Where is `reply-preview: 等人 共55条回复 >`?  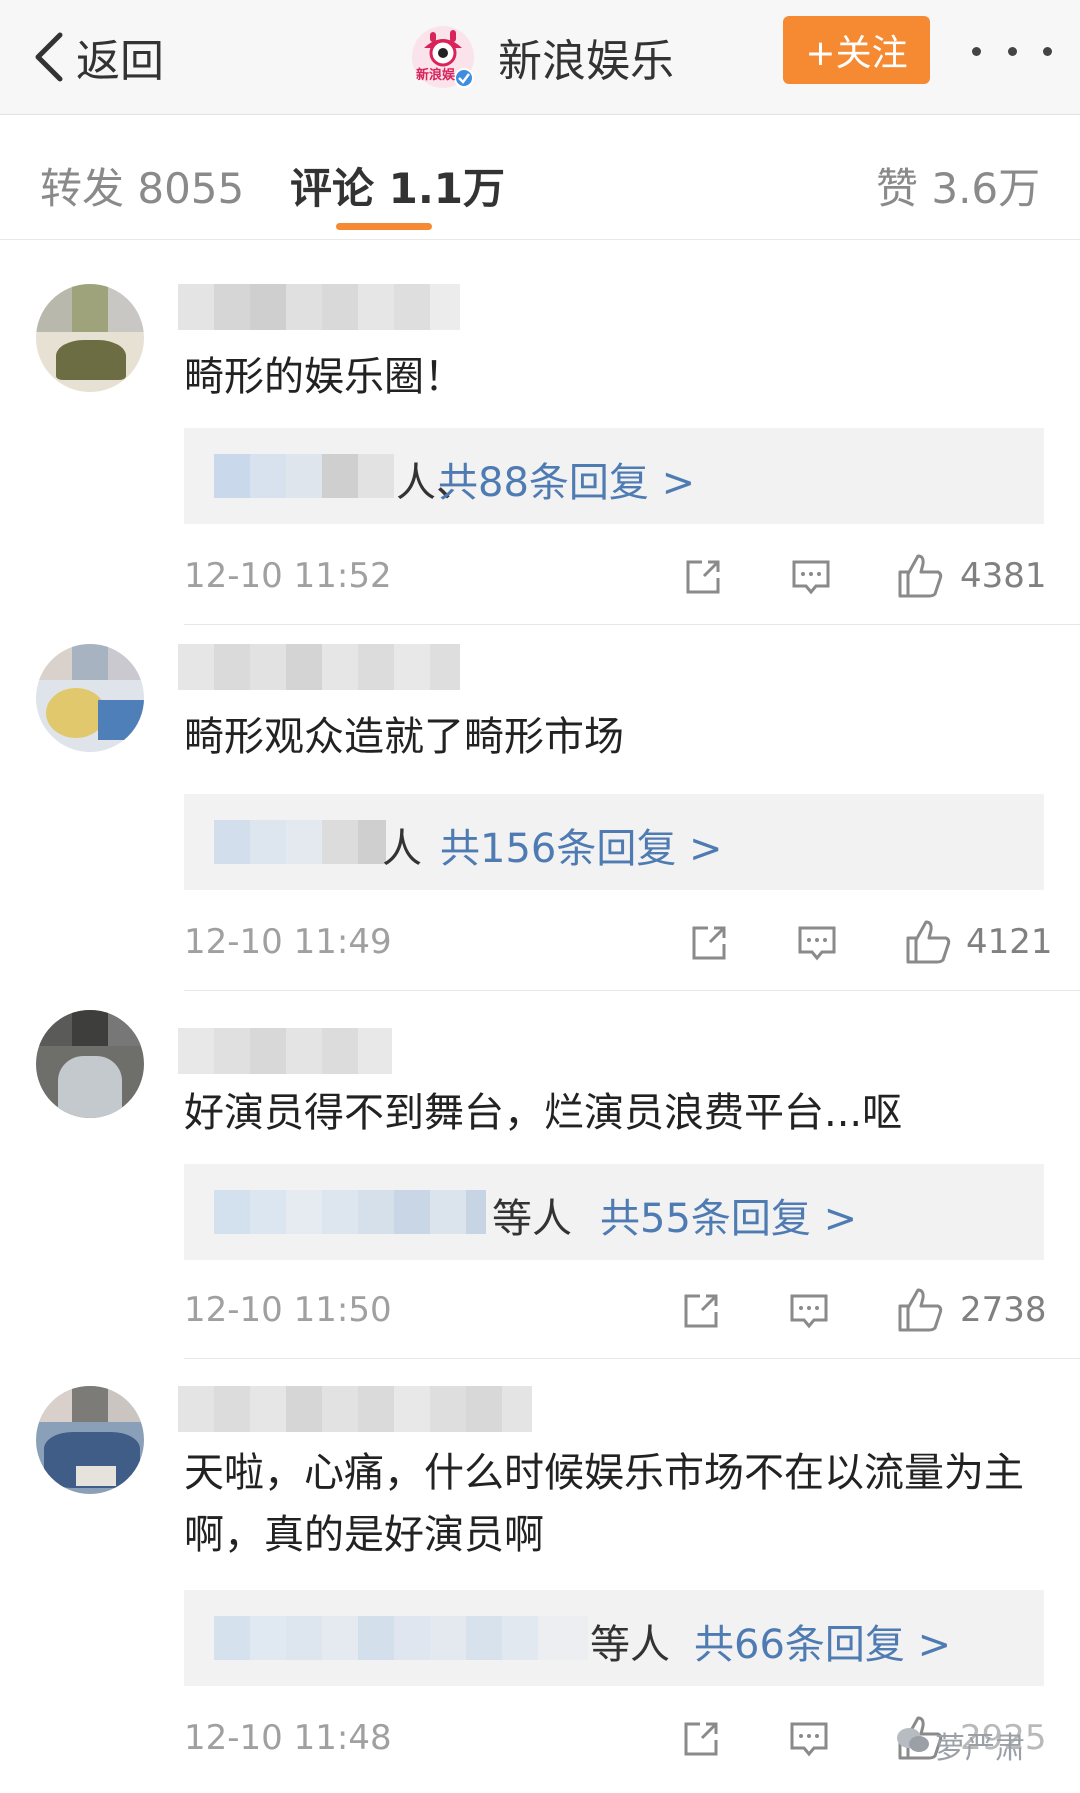
reply-preview: 等人 共55条回复 > is located at coordinates (614, 1212).